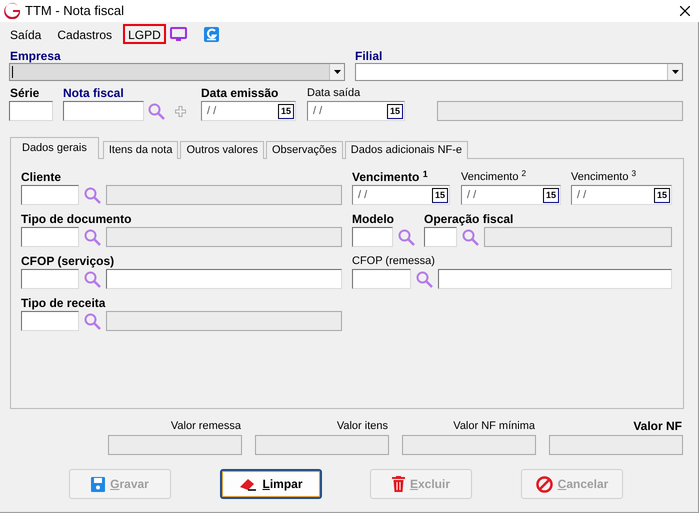 Image resolution: width=699 pixels, height=513 pixels. Describe the element at coordinates (211, 34) in the screenshot. I see `logo-icon` at that location.